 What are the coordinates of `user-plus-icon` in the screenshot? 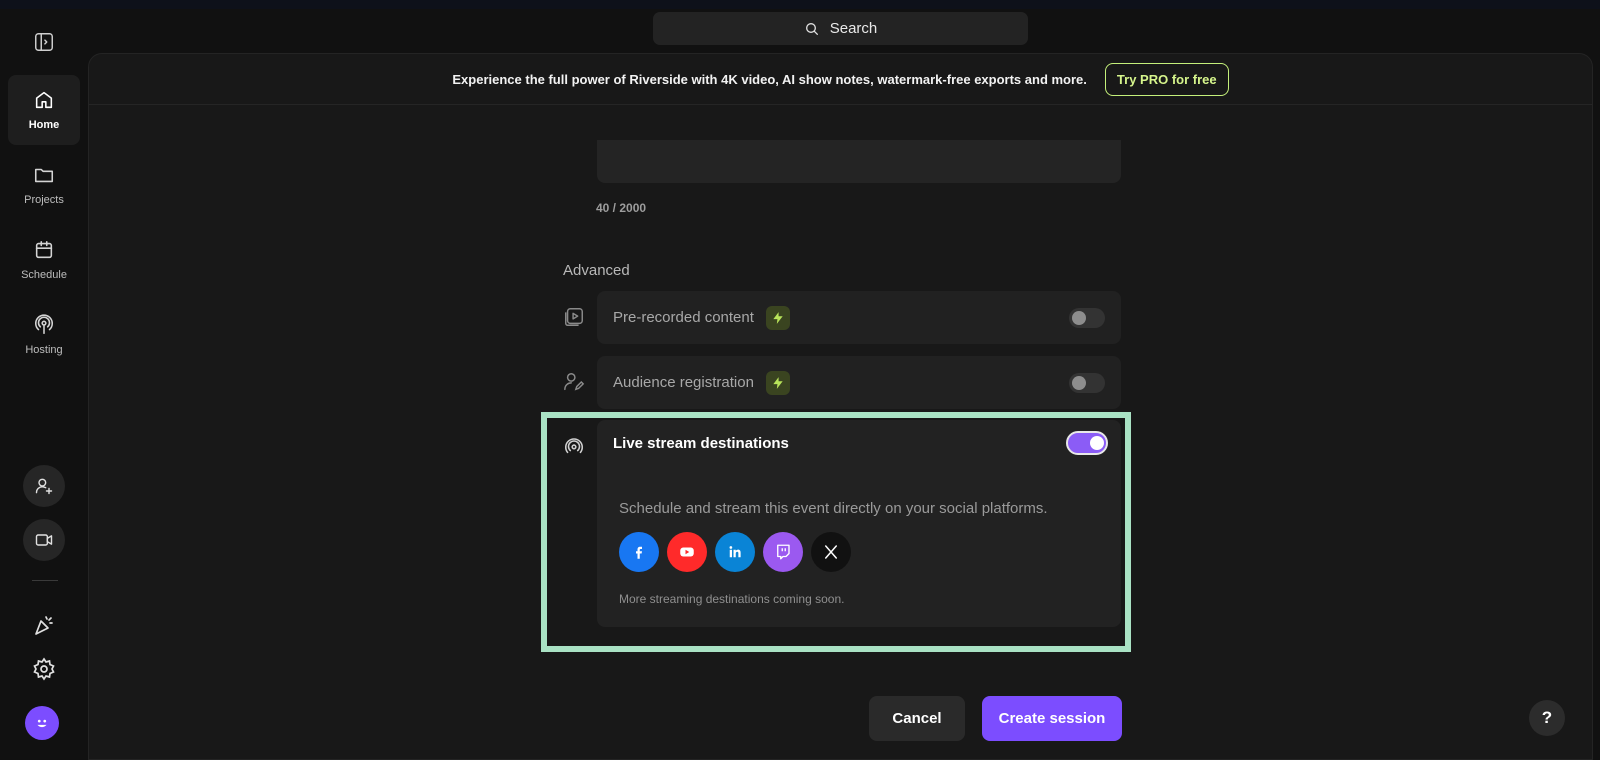 It's located at (44, 486).